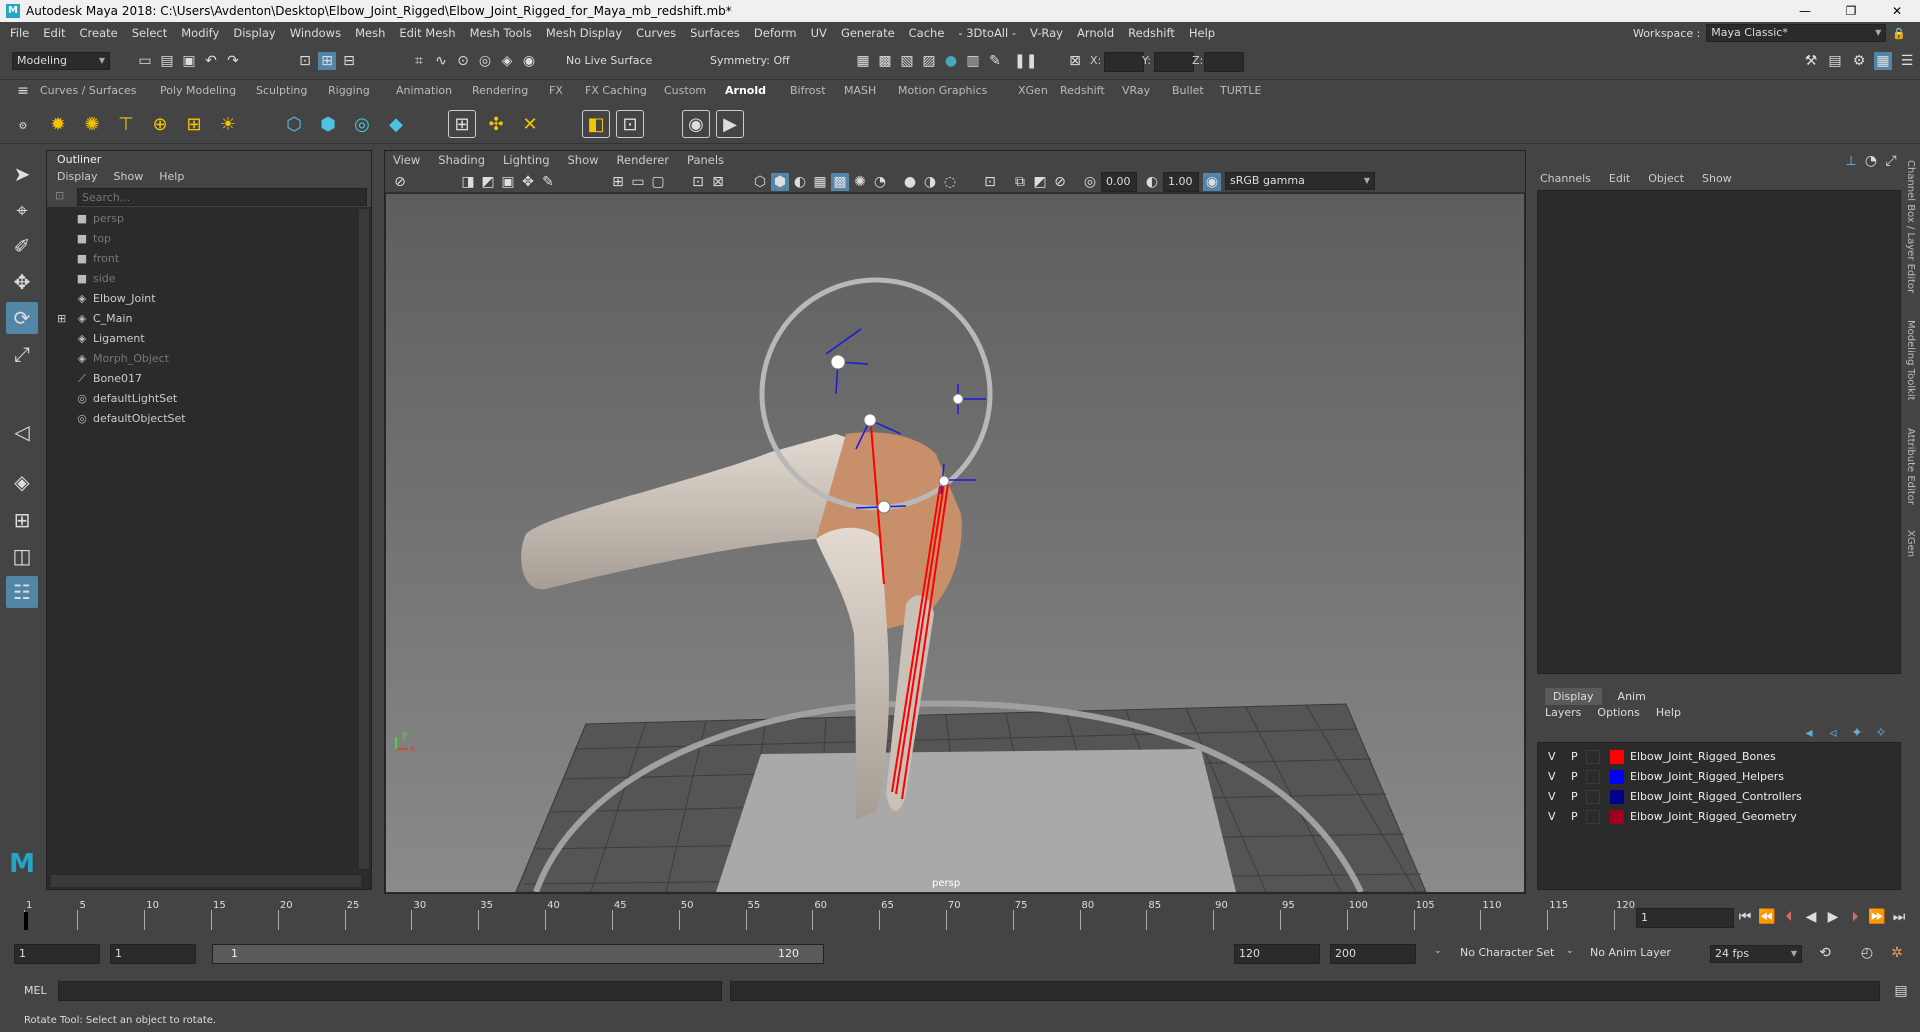  What do you see at coordinates (77, 178) in the screenshot?
I see `outliner-menu-display: Display` at bounding box center [77, 178].